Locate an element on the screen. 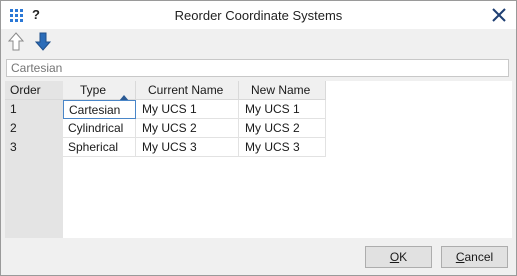  cell-type-row-3: Spherical is located at coordinates (99, 147).